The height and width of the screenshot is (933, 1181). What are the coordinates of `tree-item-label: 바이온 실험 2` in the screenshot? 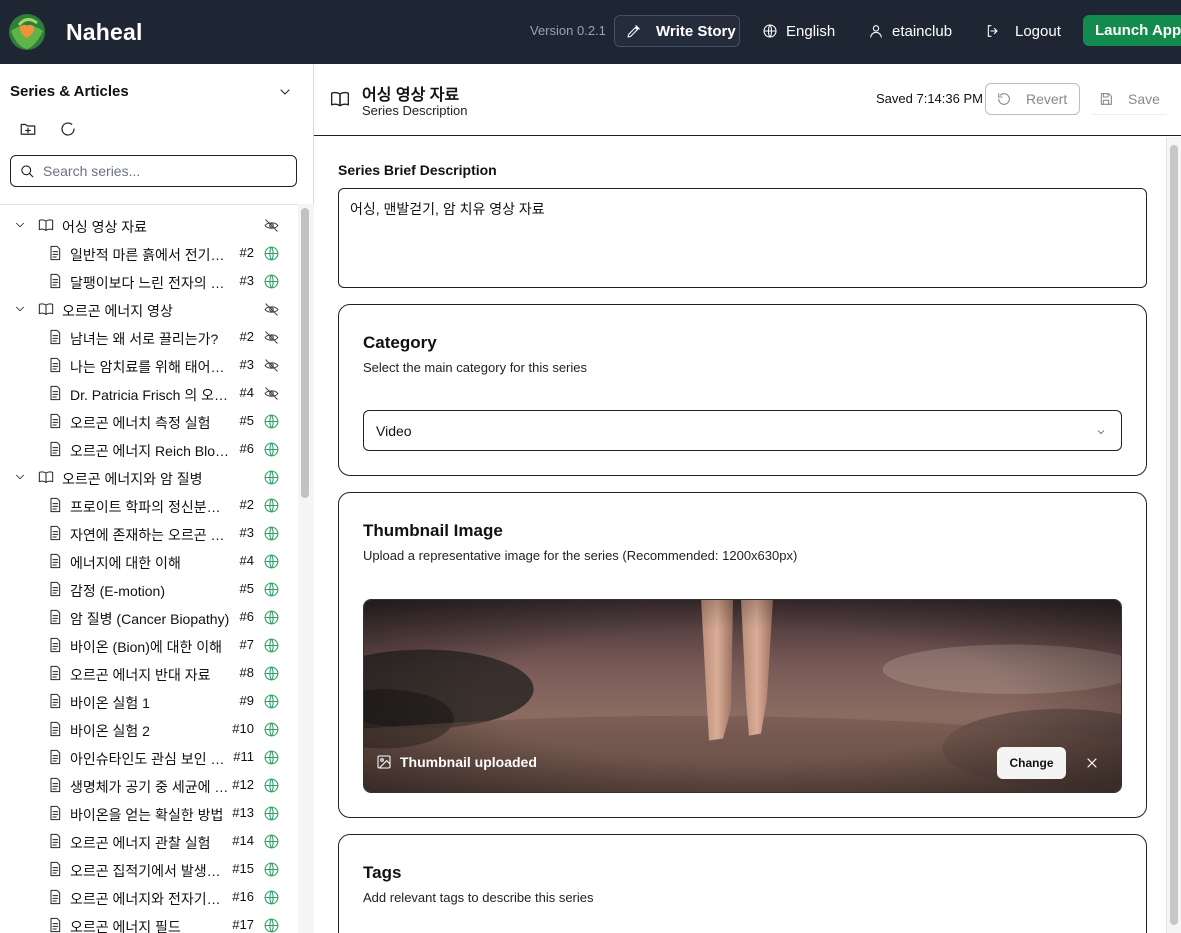 It's located at (110, 731).